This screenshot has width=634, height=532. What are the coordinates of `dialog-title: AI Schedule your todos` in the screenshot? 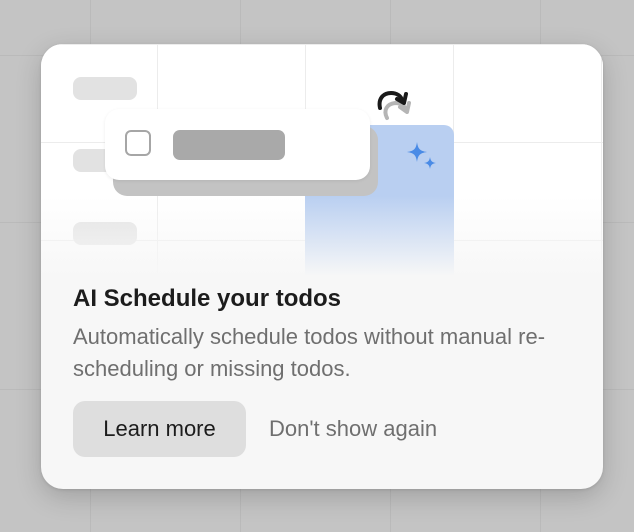 It's located at (207, 298).